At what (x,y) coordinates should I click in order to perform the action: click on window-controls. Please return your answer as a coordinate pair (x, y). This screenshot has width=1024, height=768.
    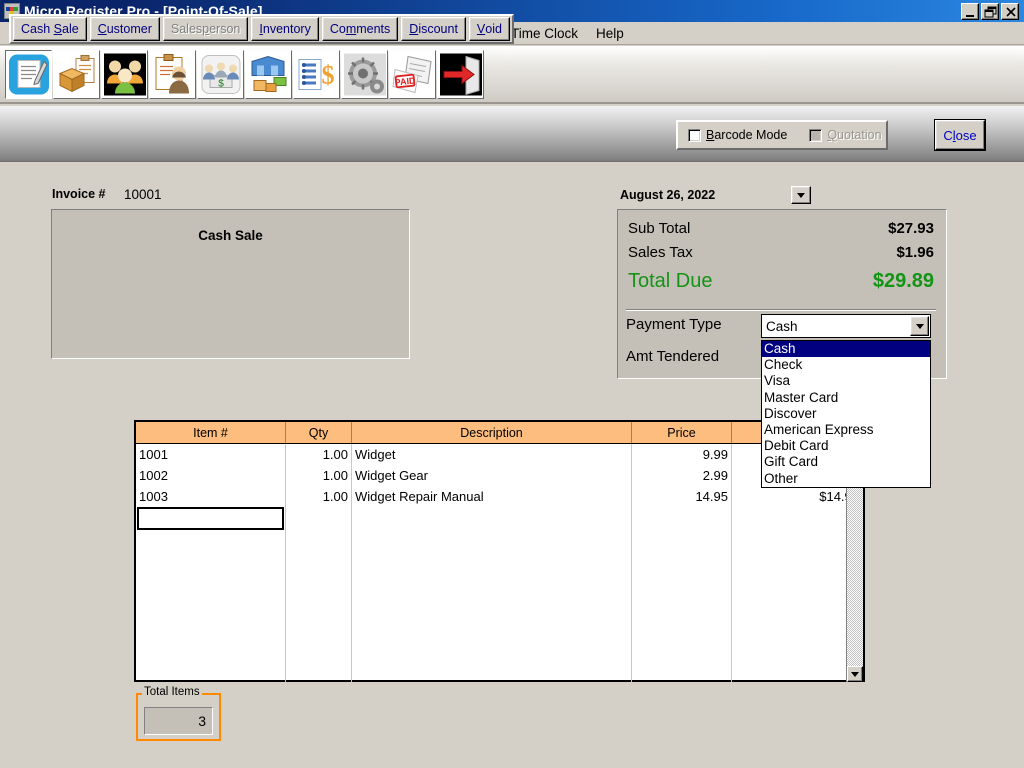
    Looking at the image, I should click on (990, 11).